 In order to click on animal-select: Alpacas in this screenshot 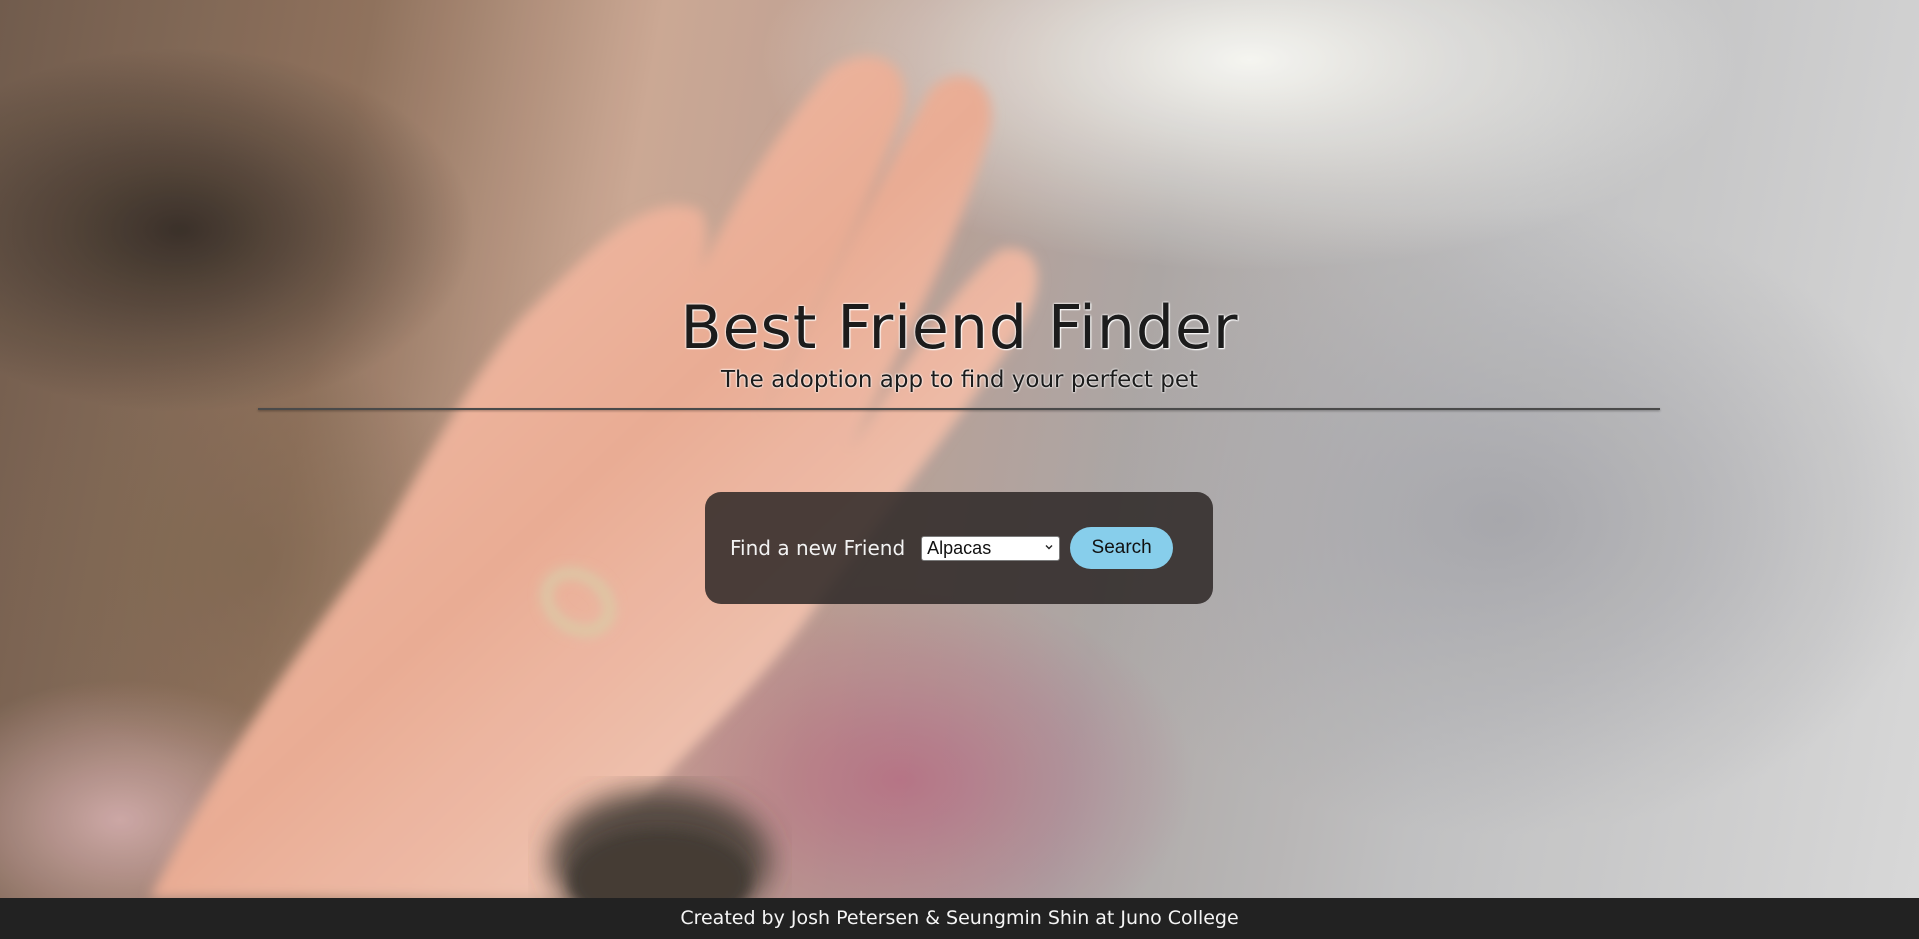, I will do `click(991, 548)`.